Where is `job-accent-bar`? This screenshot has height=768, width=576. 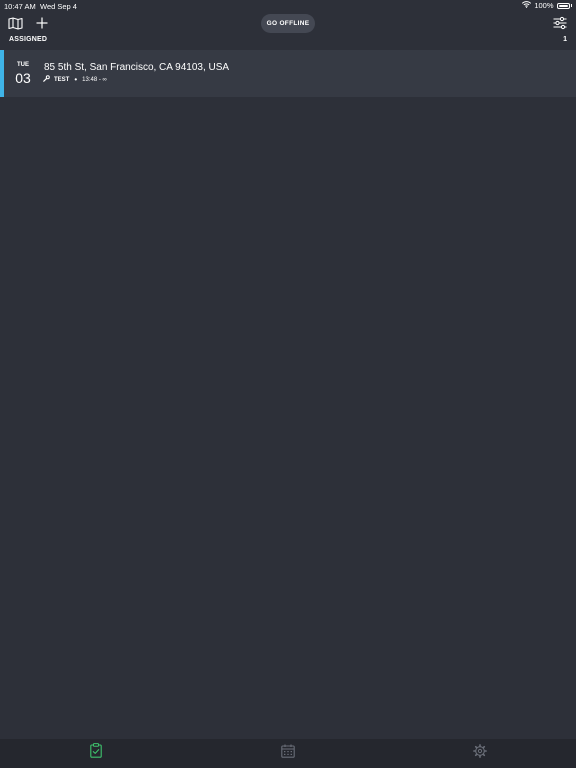
job-accent-bar is located at coordinates (2, 73).